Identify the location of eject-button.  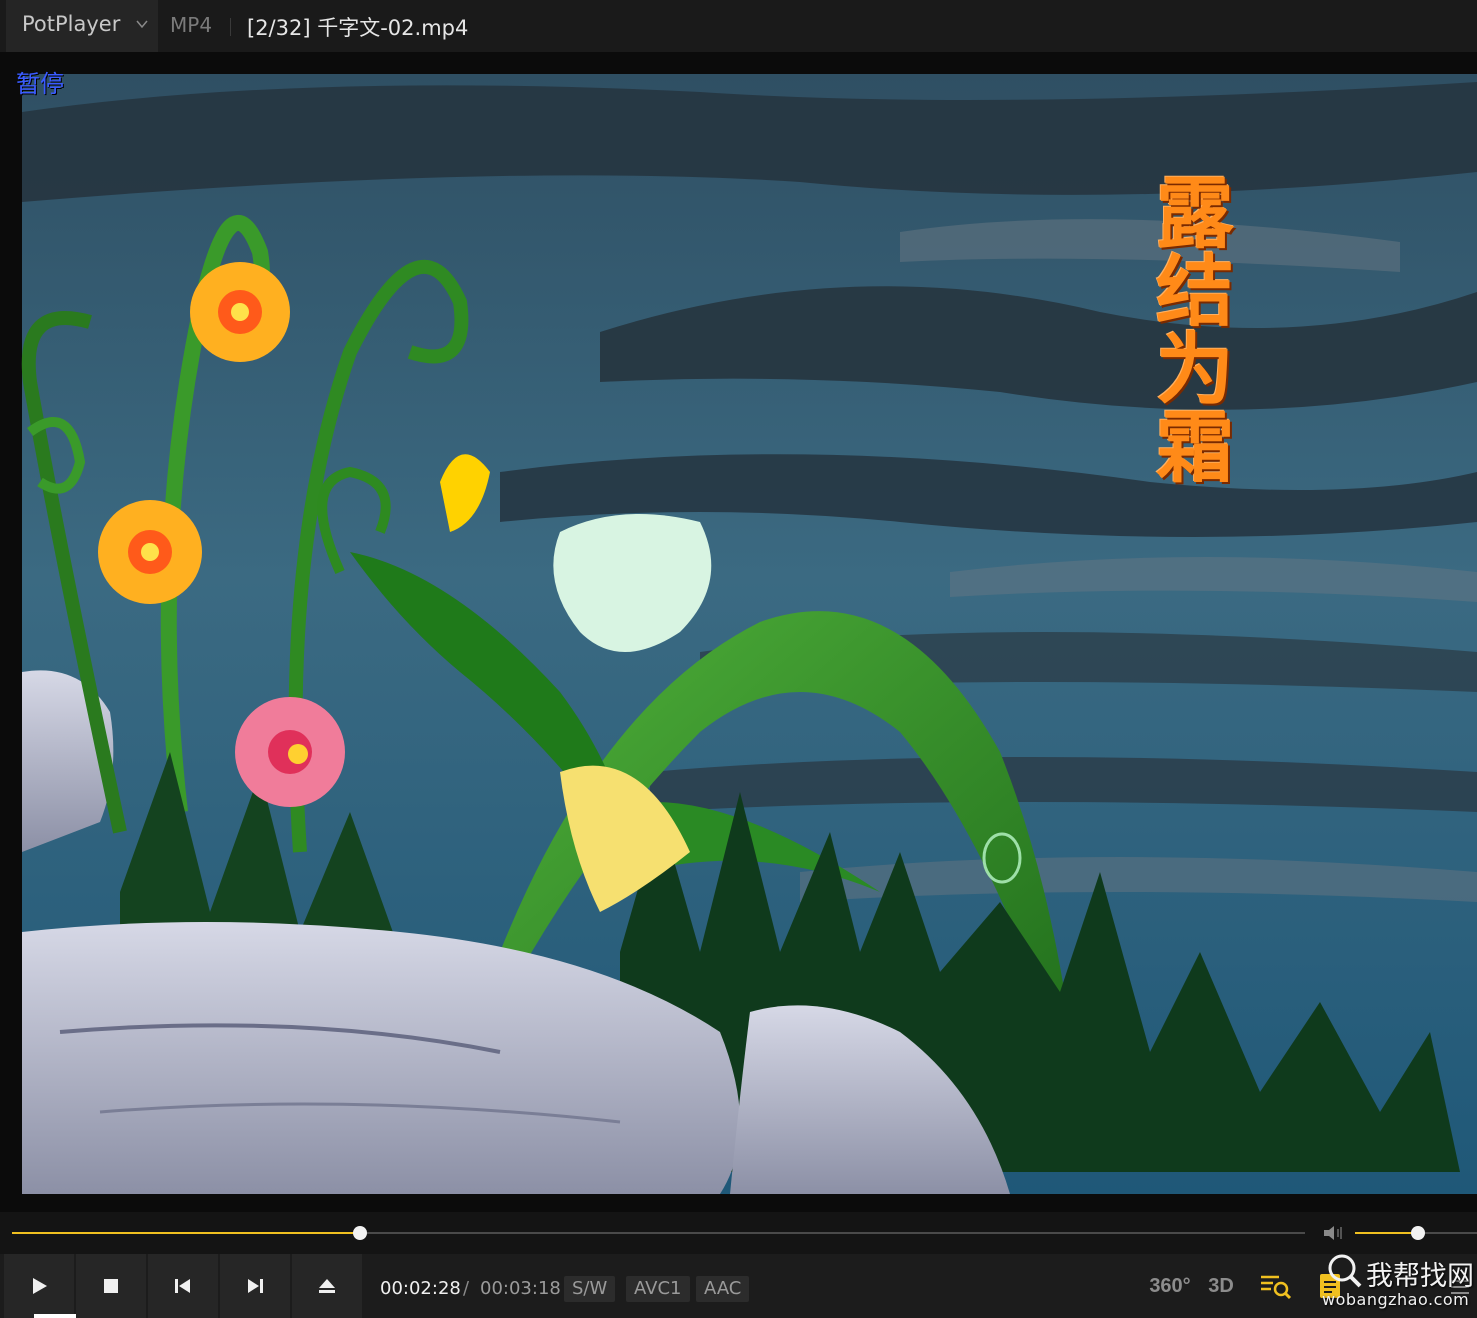
(327, 1286).